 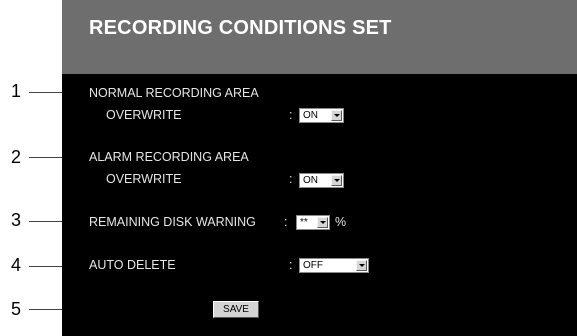 I want to click on callout-5: 5, so click(x=16, y=309).